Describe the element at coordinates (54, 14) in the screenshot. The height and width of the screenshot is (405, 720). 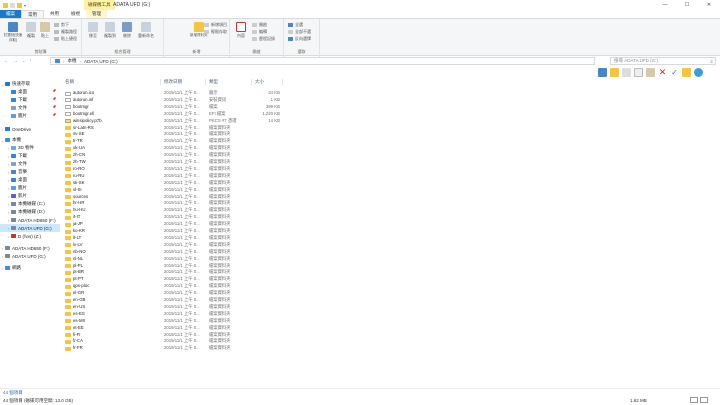
I see `tab-share: 共用` at that location.